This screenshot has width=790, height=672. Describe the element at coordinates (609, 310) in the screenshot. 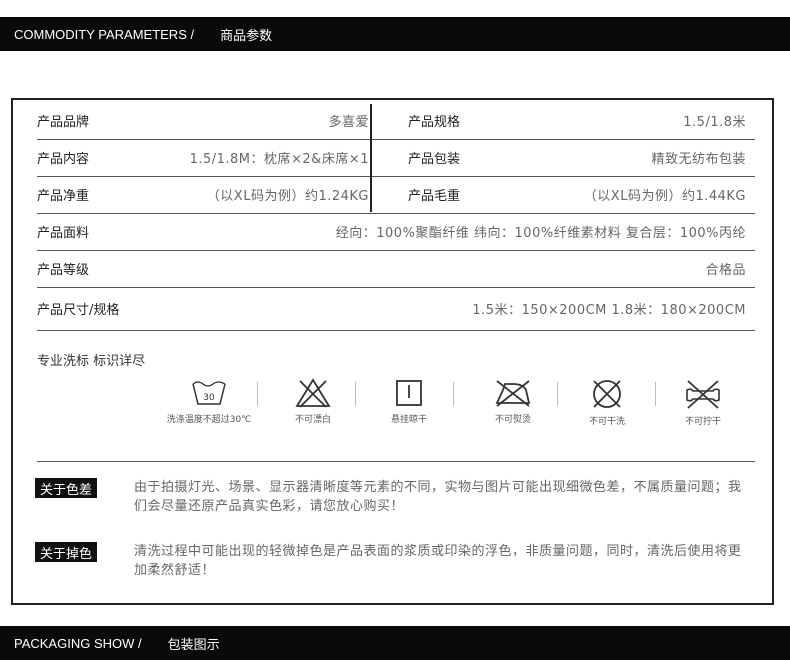

I see `param-value: 1.5米：150×200CM 1.8米：180×200CM` at that location.